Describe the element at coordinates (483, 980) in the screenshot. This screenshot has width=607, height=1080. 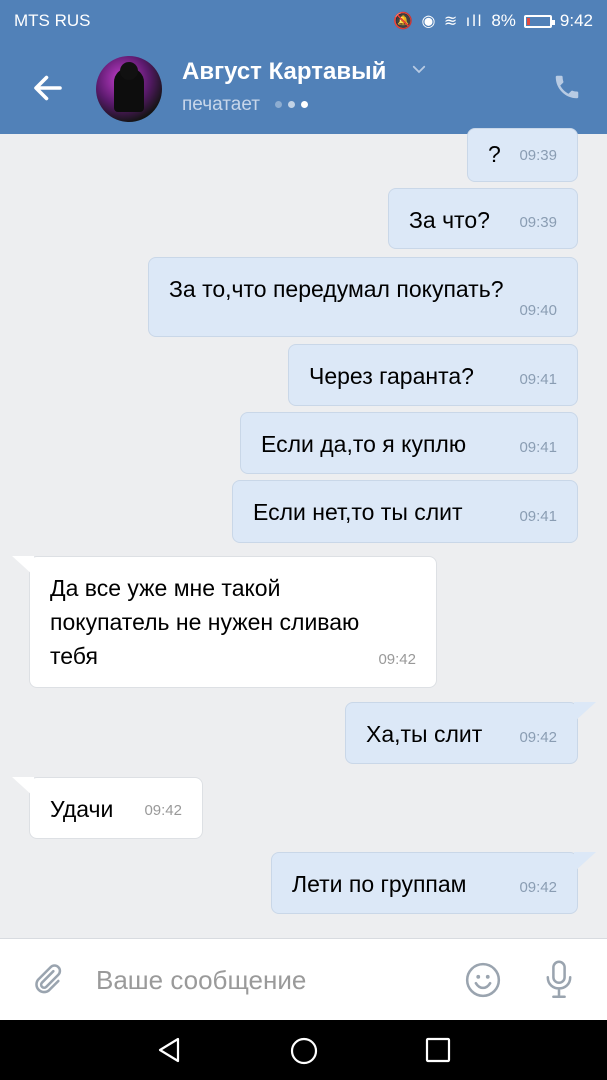
I see `smile-icon` at that location.